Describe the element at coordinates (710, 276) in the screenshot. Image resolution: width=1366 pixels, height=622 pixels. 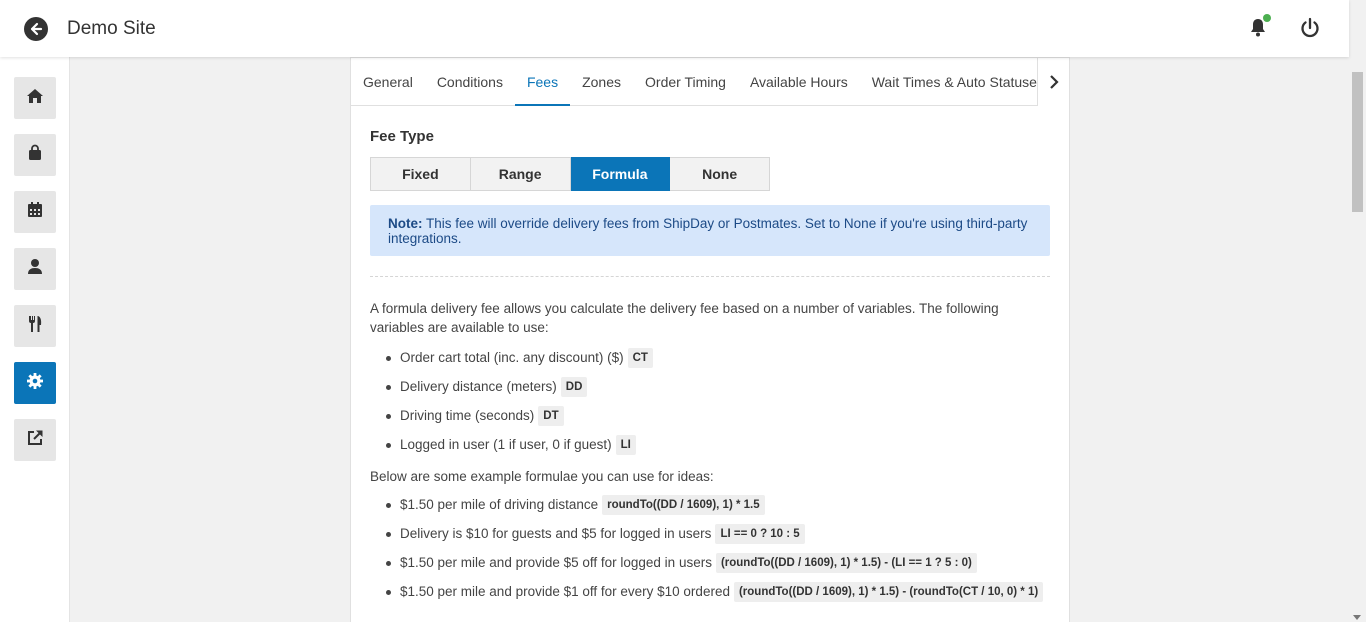
I see `divider` at that location.